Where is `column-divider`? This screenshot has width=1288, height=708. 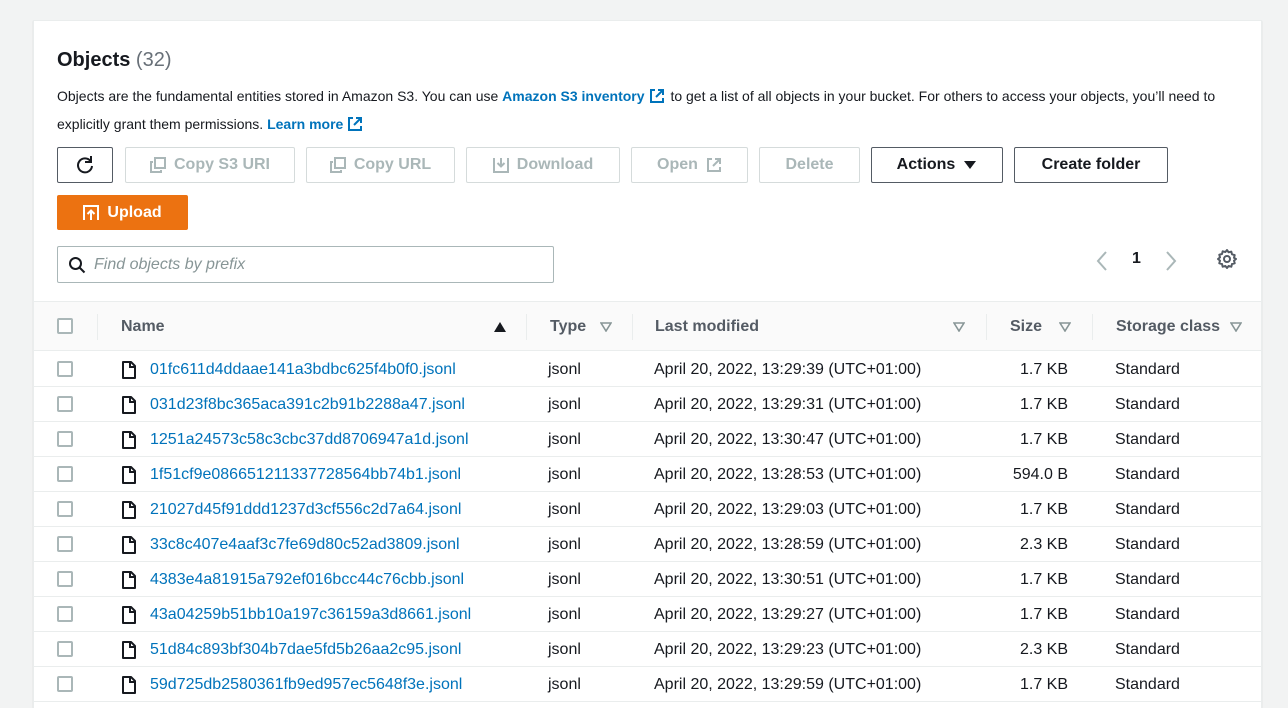
column-divider is located at coordinates (986, 327).